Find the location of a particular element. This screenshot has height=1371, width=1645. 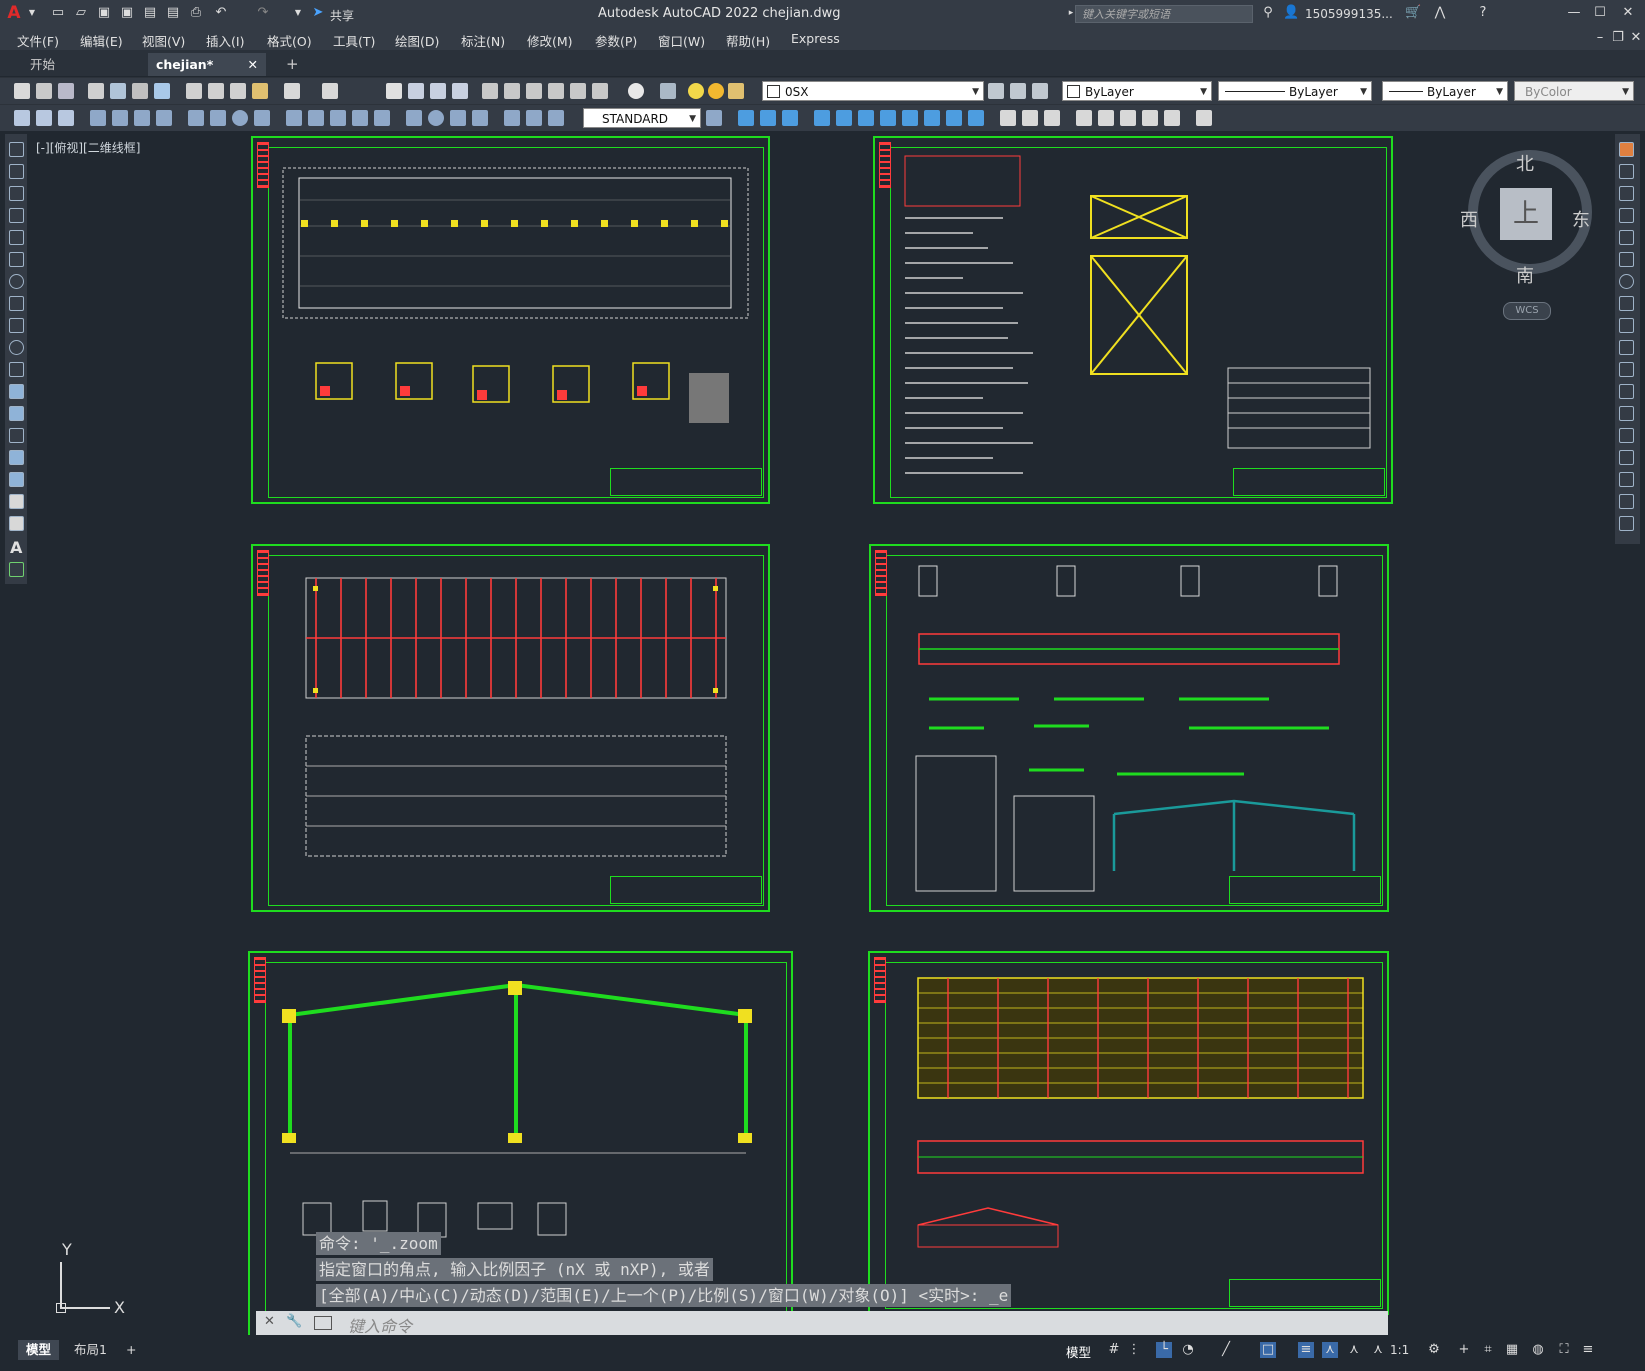

ucs-previous-icon is located at coordinates (1128, 118).